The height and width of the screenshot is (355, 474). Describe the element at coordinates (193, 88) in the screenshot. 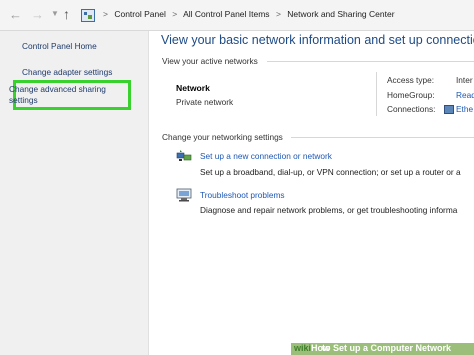

I see `network-name: Network` at that location.